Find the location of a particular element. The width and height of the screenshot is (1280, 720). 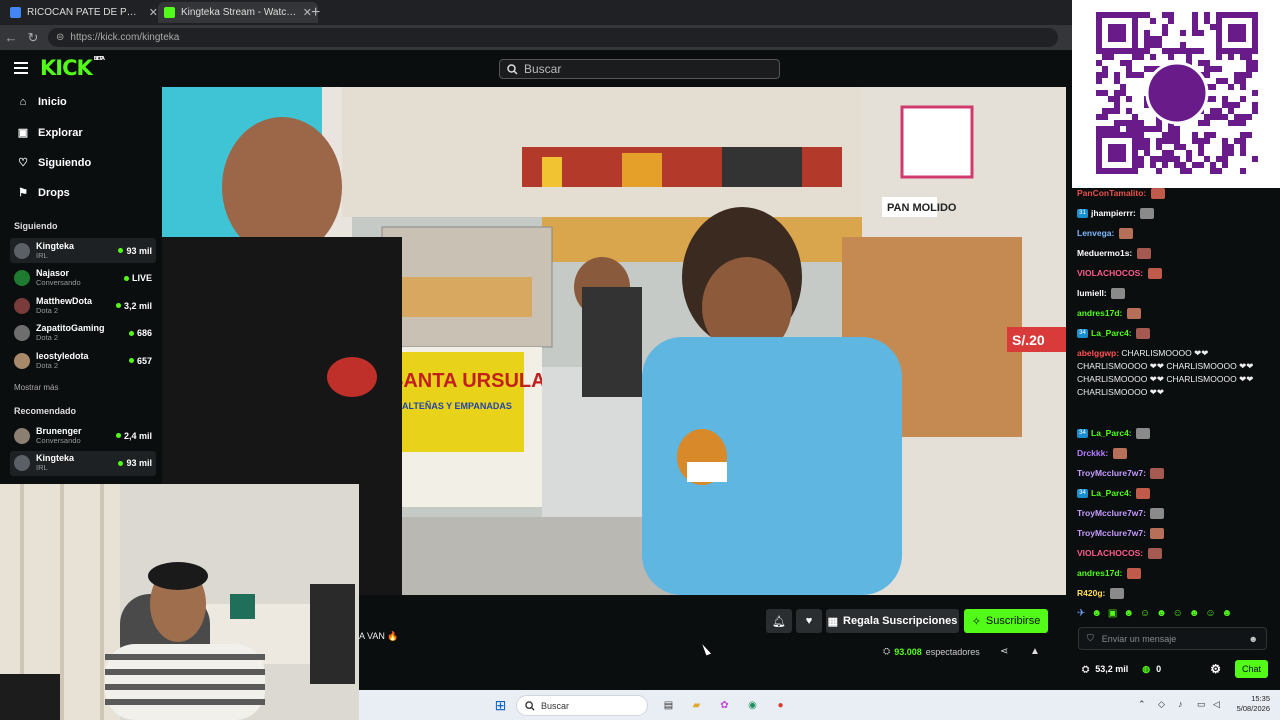

new-tab-button: + is located at coordinates (315, 13).